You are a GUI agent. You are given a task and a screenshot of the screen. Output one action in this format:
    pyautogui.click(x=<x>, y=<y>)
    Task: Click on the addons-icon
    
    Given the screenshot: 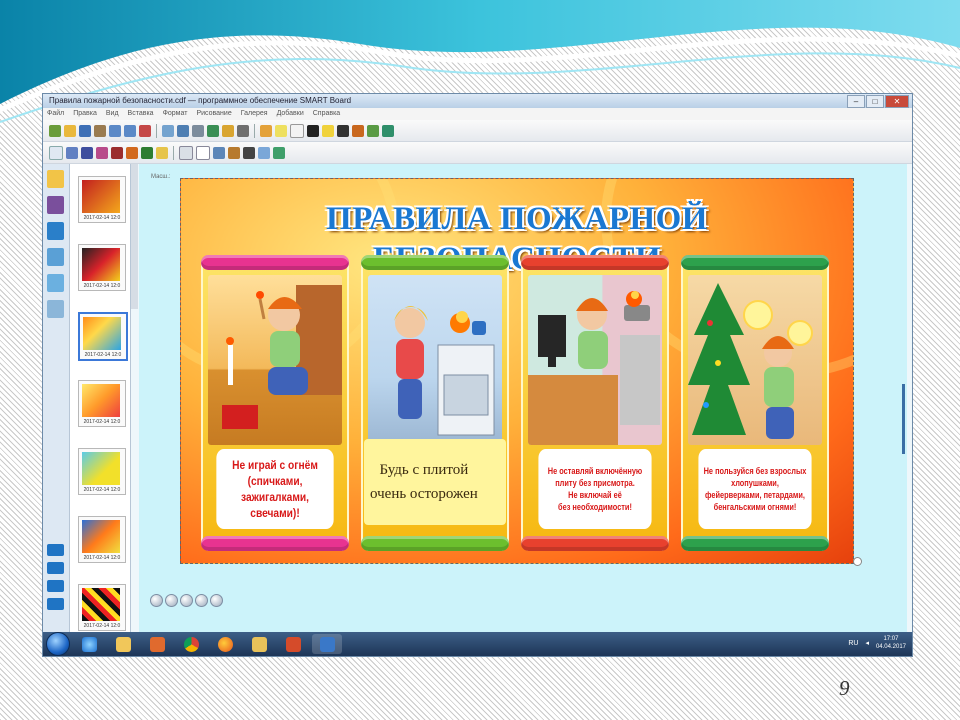 What is the action you would take?
    pyautogui.click(x=55, y=283)
    